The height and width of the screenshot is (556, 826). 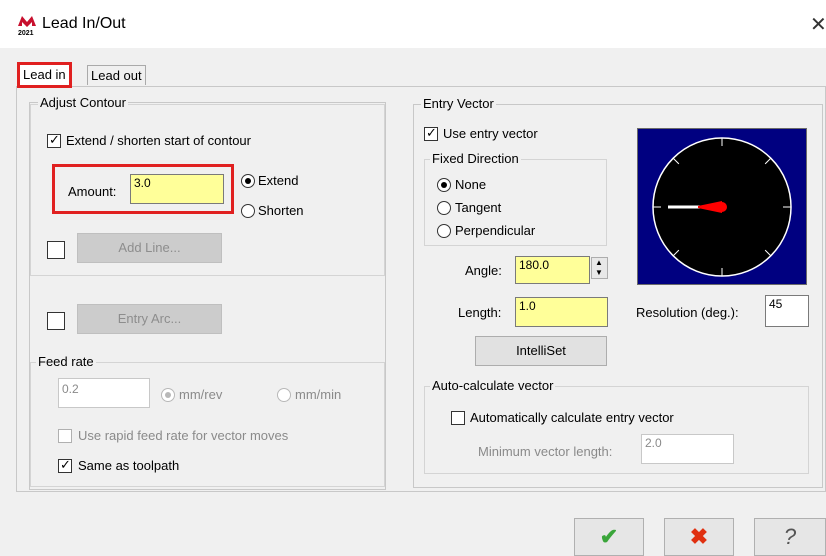 I want to click on question-mark-icon: ?, so click(x=790, y=536).